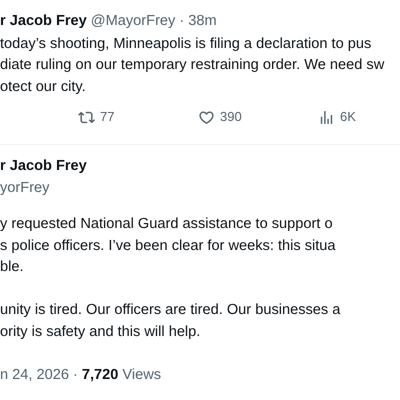  Describe the element at coordinates (168, 246) in the screenshot. I see `text-line: s police officers. I’ve been clear for weeks: this situa` at that location.